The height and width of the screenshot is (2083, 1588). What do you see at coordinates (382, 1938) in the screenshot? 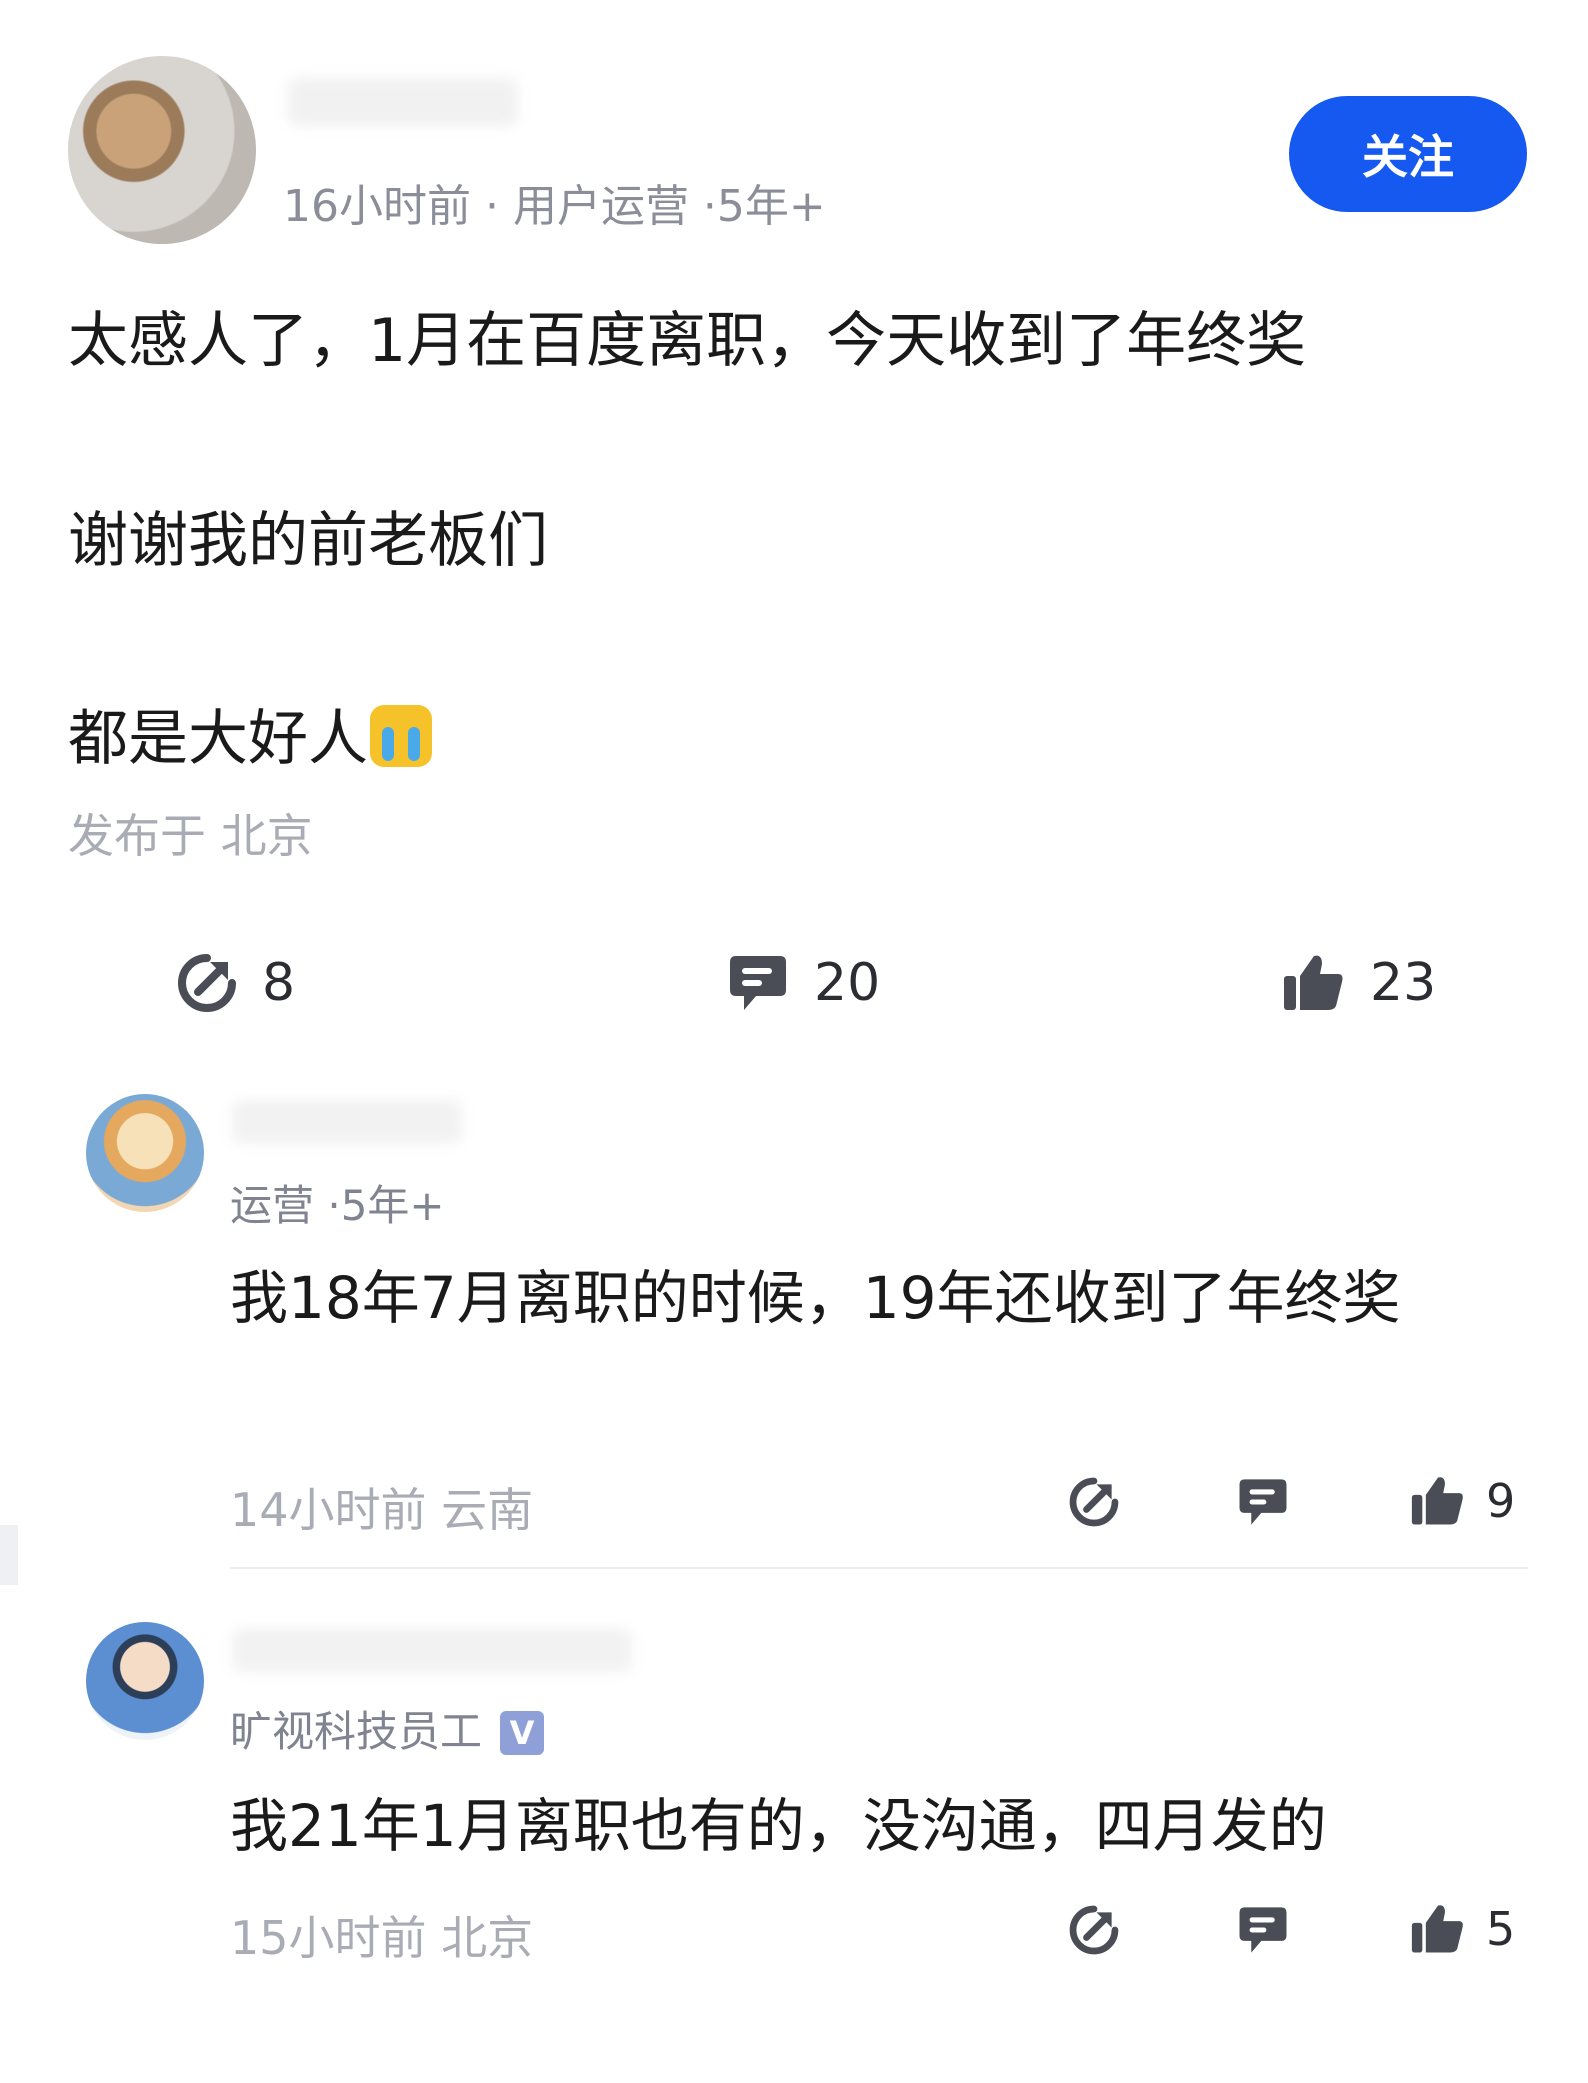
I see `comment-time-location: 15小时前 北京` at bounding box center [382, 1938].